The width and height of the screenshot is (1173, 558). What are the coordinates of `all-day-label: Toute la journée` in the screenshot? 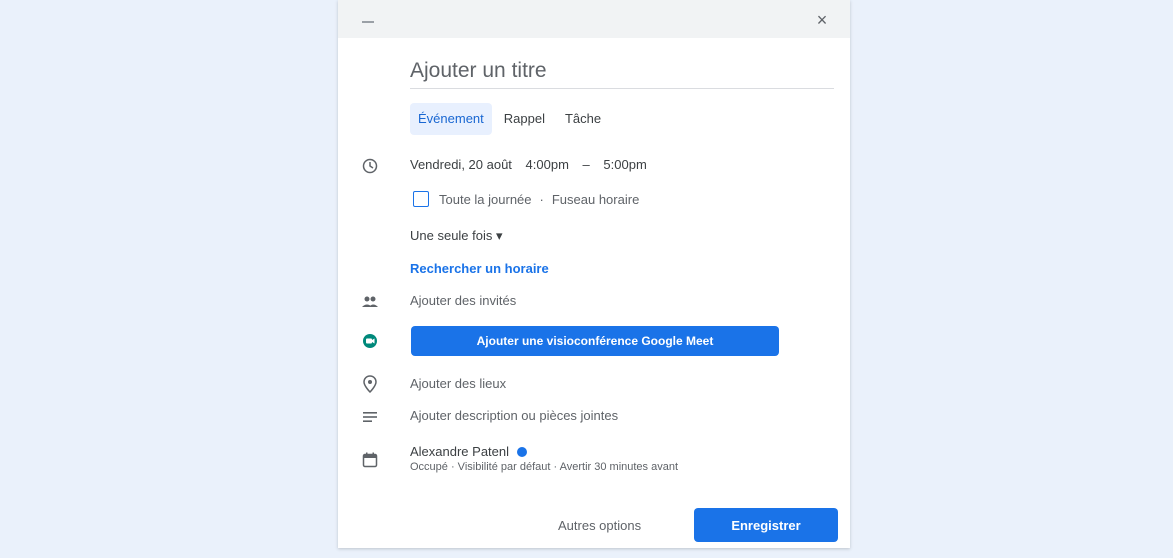 It's located at (485, 199).